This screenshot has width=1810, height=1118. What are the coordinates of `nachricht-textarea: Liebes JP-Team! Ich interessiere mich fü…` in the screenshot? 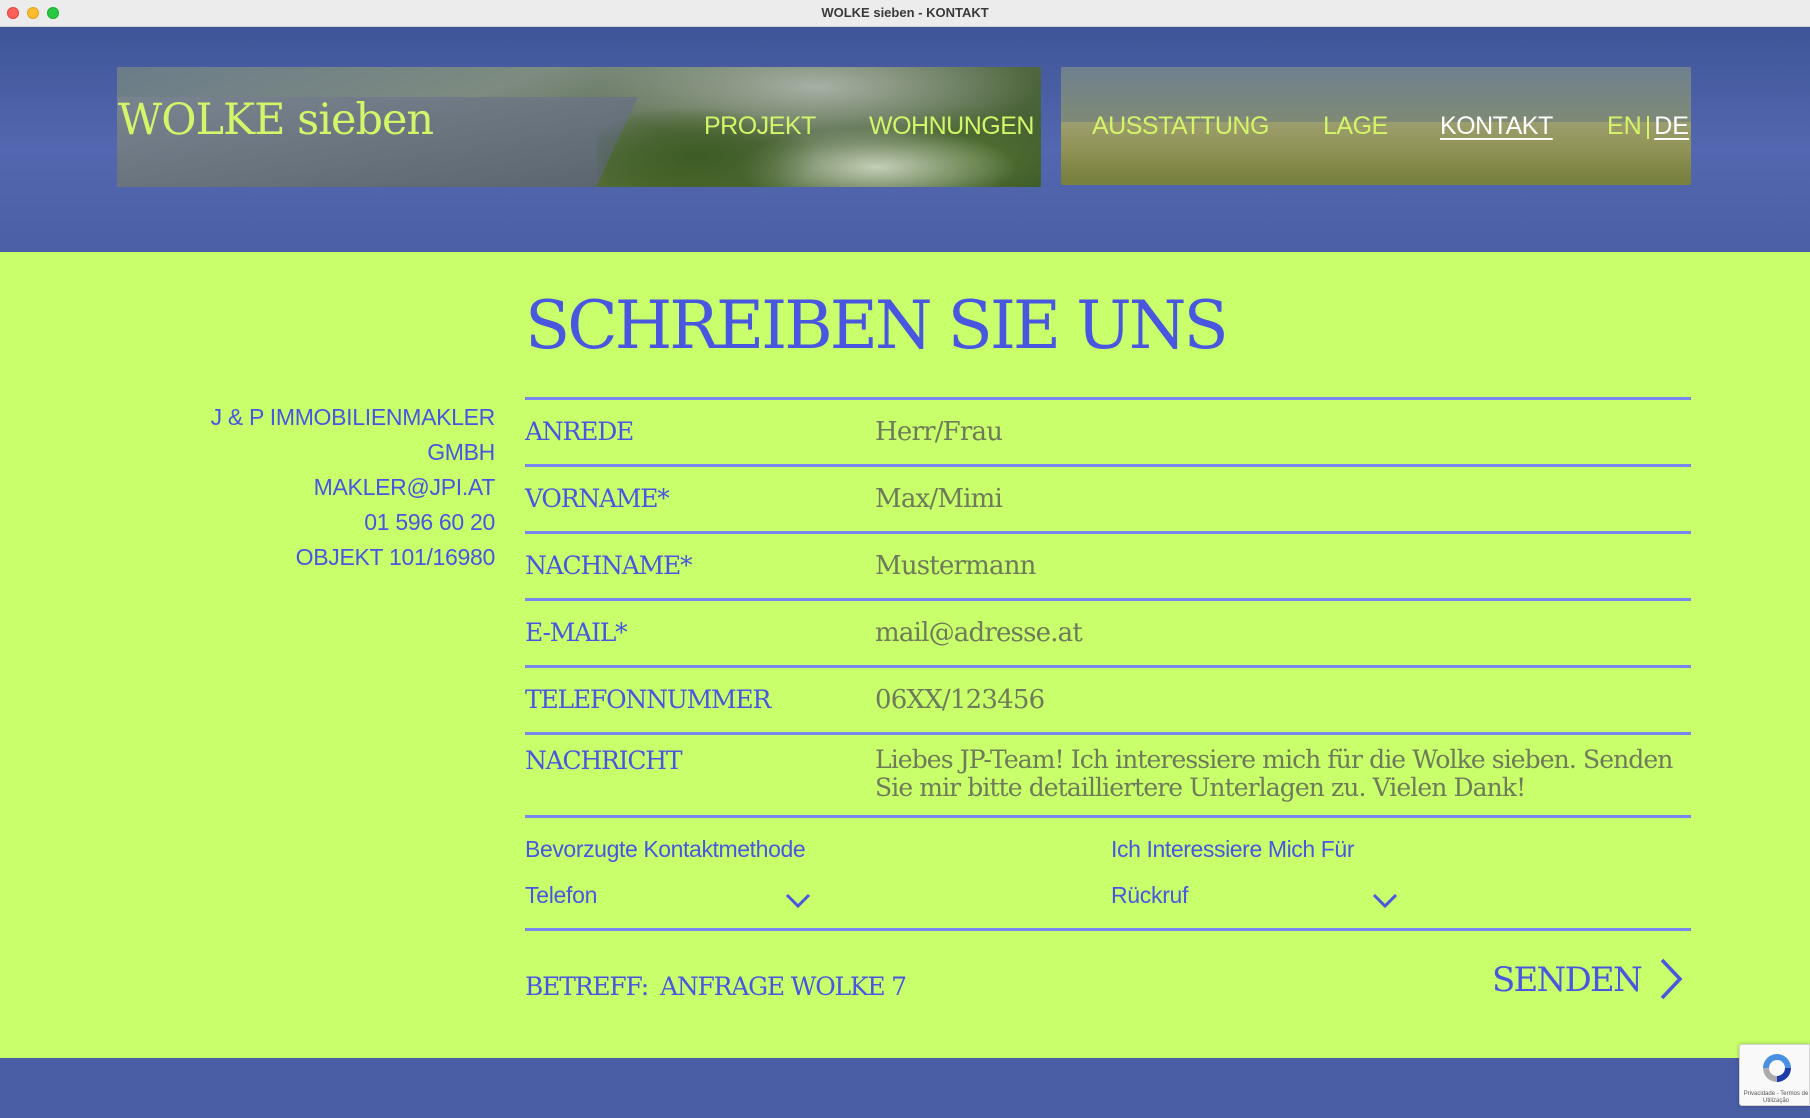 It's located at (1285, 774).